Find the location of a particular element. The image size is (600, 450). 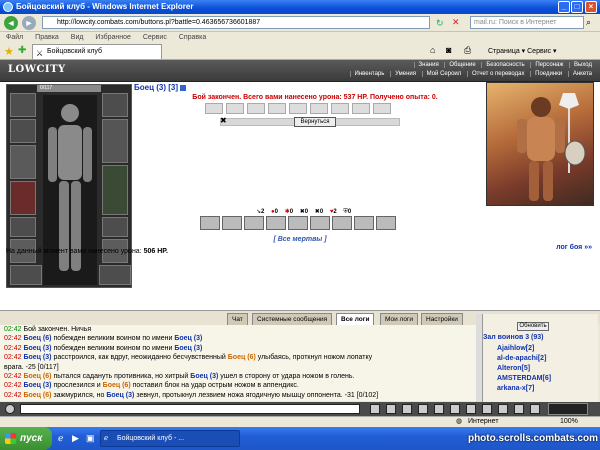

tab-label: Бойцовский клуб is located at coordinates (75, 51).